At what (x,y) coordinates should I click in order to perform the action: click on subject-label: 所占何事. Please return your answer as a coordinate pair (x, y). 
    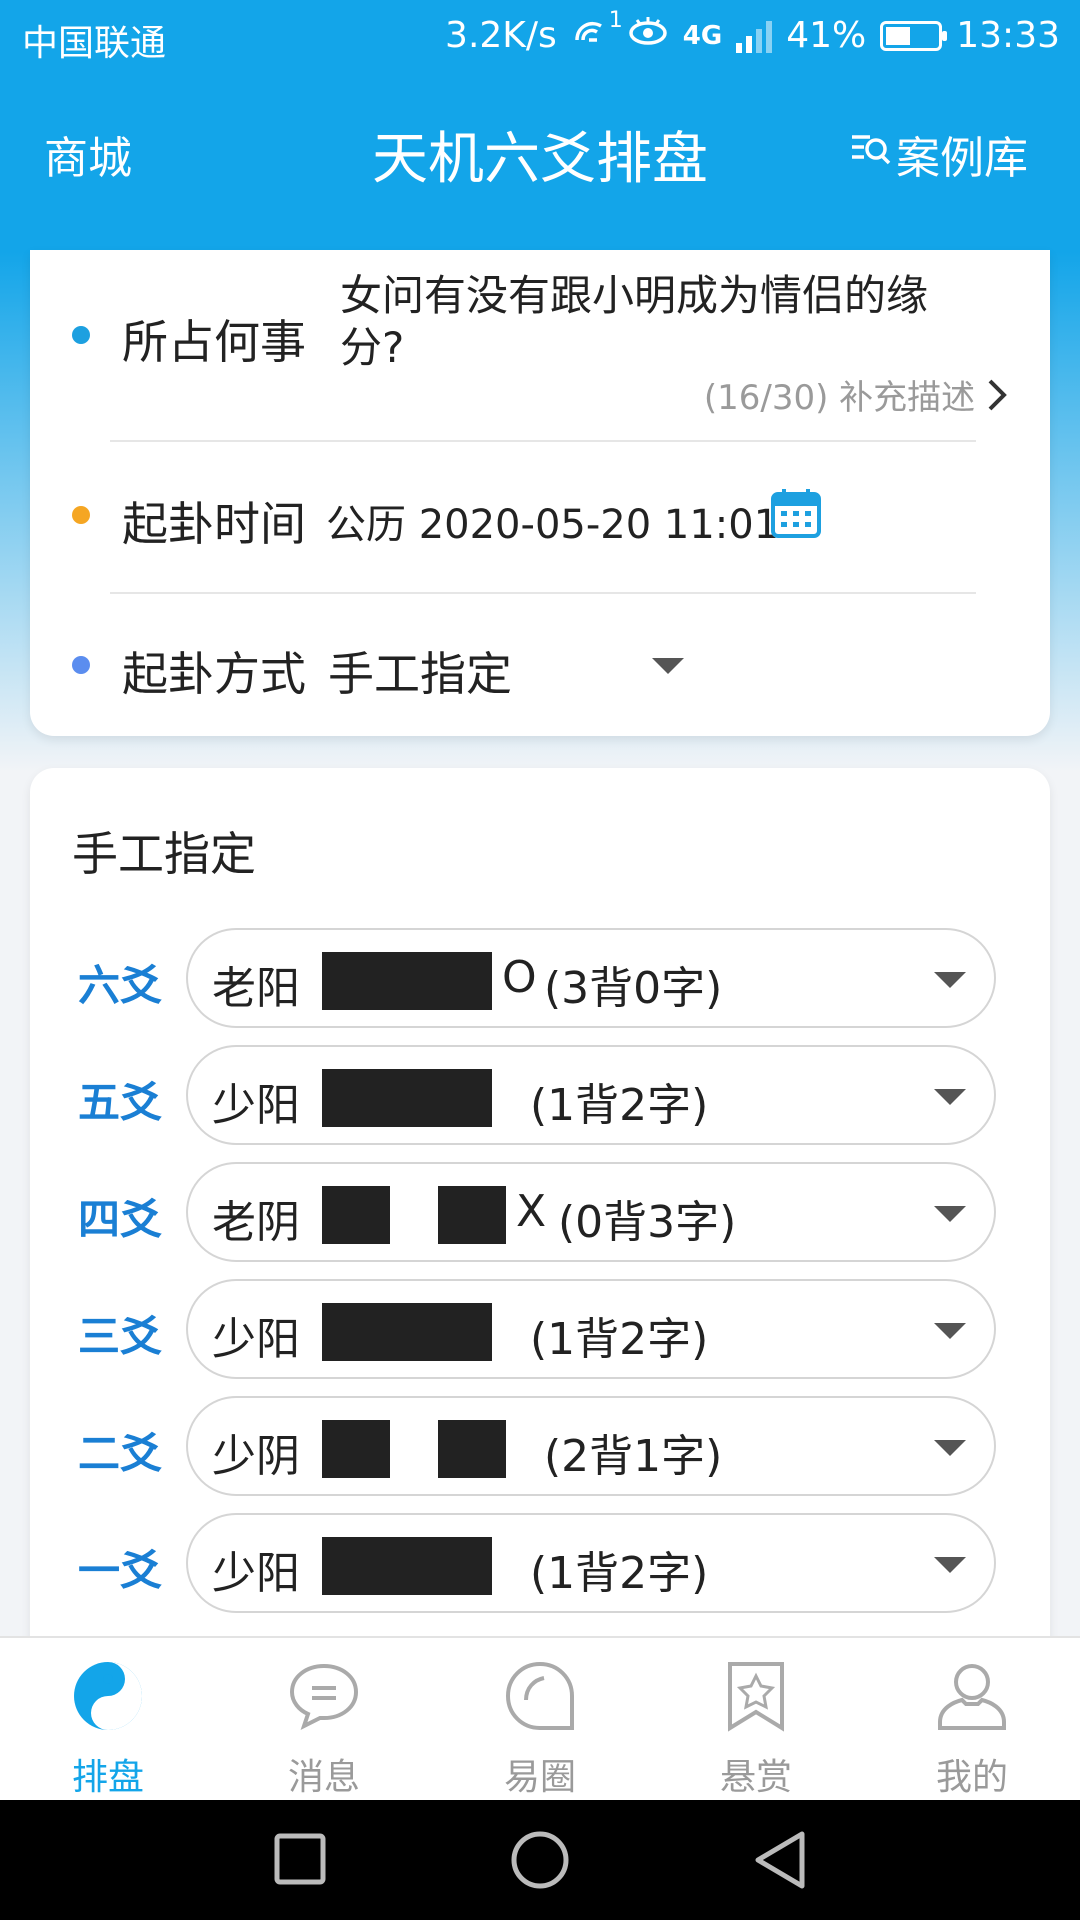
    Looking at the image, I should click on (214, 342).